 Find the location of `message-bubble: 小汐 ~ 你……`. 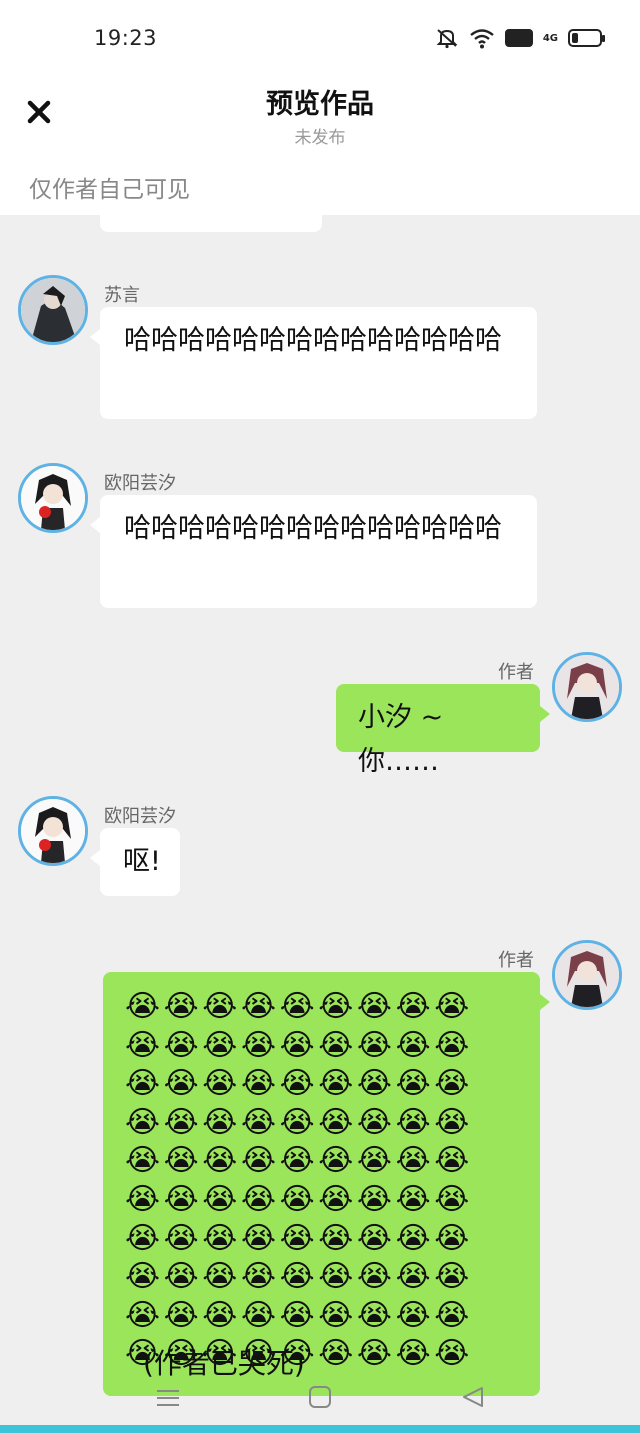

message-bubble: 小汐 ~ 你…… is located at coordinates (443, 730).